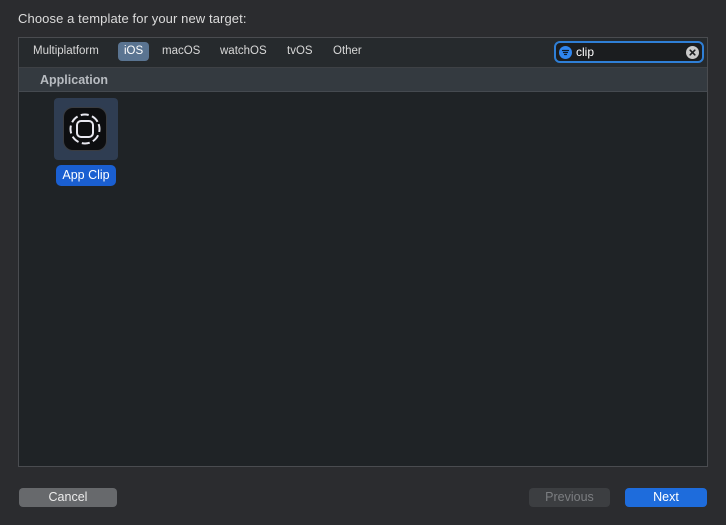 The image size is (726, 525). Describe the element at coordinates (347, 51) in the screenshot. I see `tab-other: Other` at that location.